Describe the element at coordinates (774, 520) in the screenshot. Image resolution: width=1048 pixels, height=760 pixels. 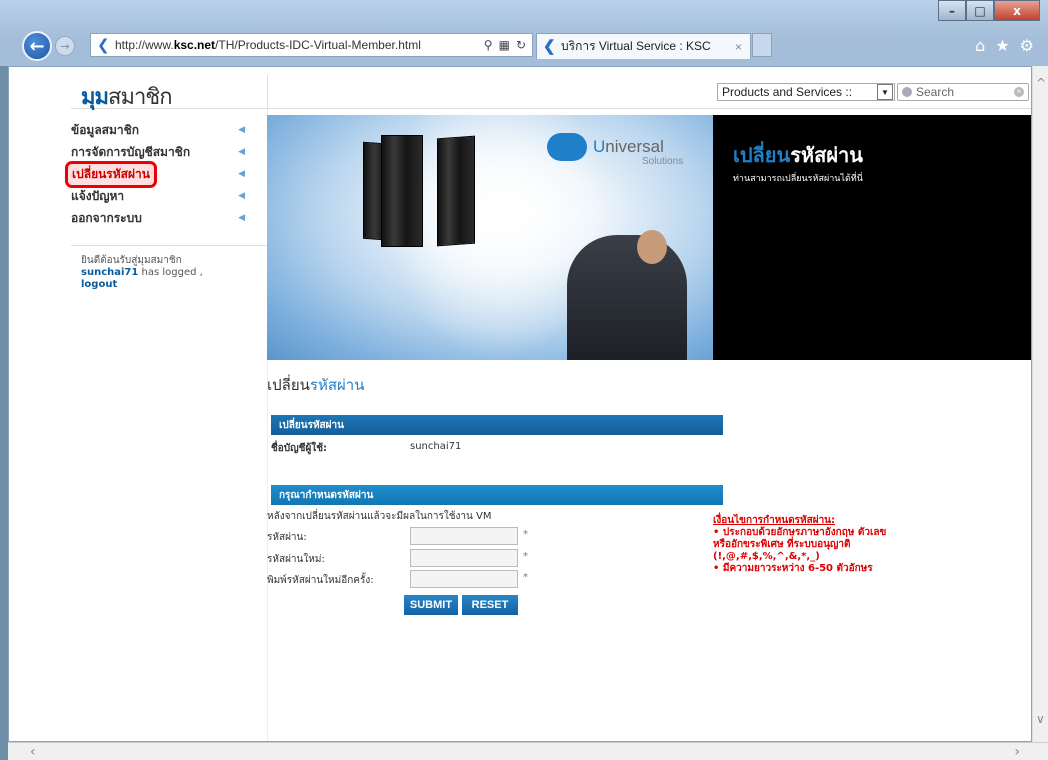
I see `rules-title: เงื่อนไขการกำหนดรหัสผ่าน:` at that location.